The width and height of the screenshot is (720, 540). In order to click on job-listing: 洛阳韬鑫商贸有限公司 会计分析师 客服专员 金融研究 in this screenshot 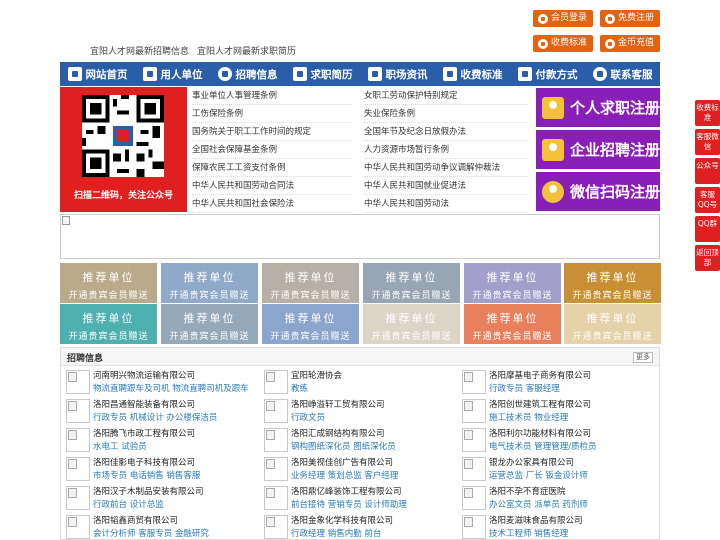, I will do `click(162, 526)`.